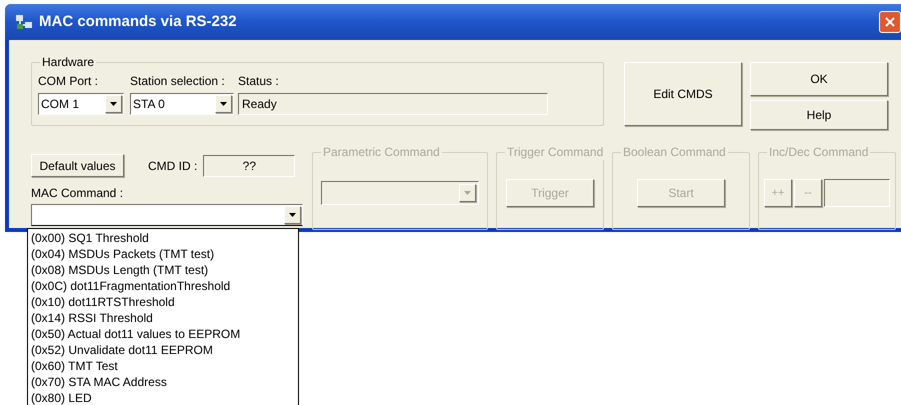 The image size is (901, 405). What do you see at coordinates (164, 366) in the screenshot?
I see `dropdown-option: (0x60) TMT Test` at bounding box center [164, 366].